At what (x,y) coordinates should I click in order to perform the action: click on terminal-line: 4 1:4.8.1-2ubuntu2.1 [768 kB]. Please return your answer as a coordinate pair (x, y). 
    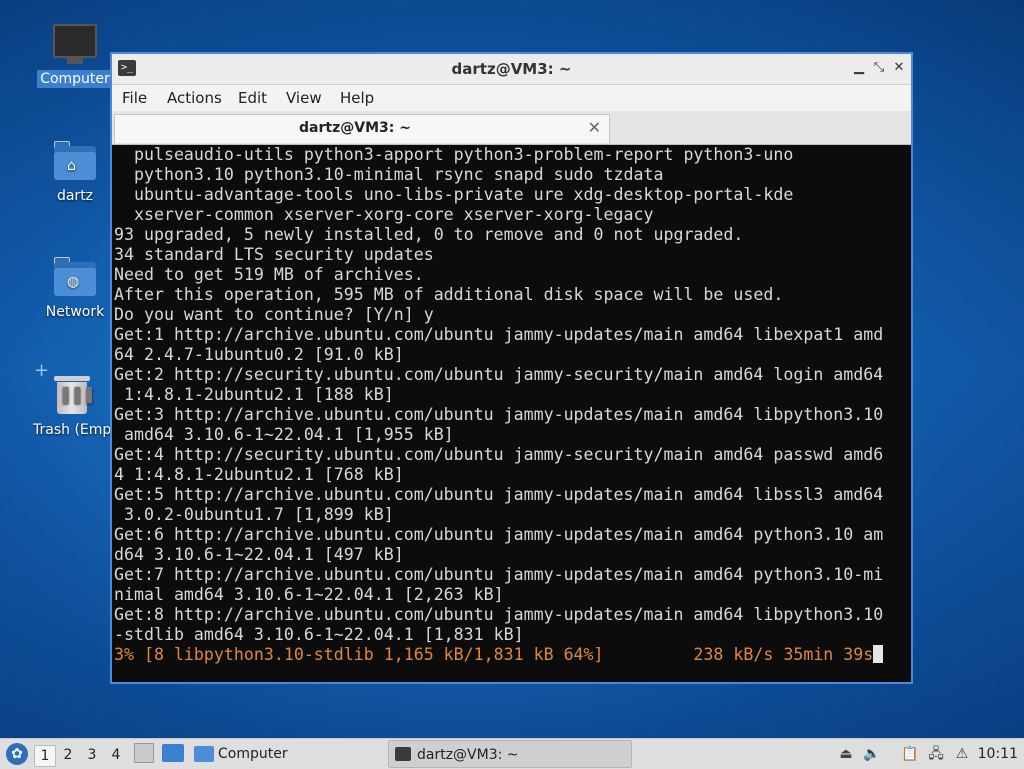
    Looking at the image, I should click on (259, 474).